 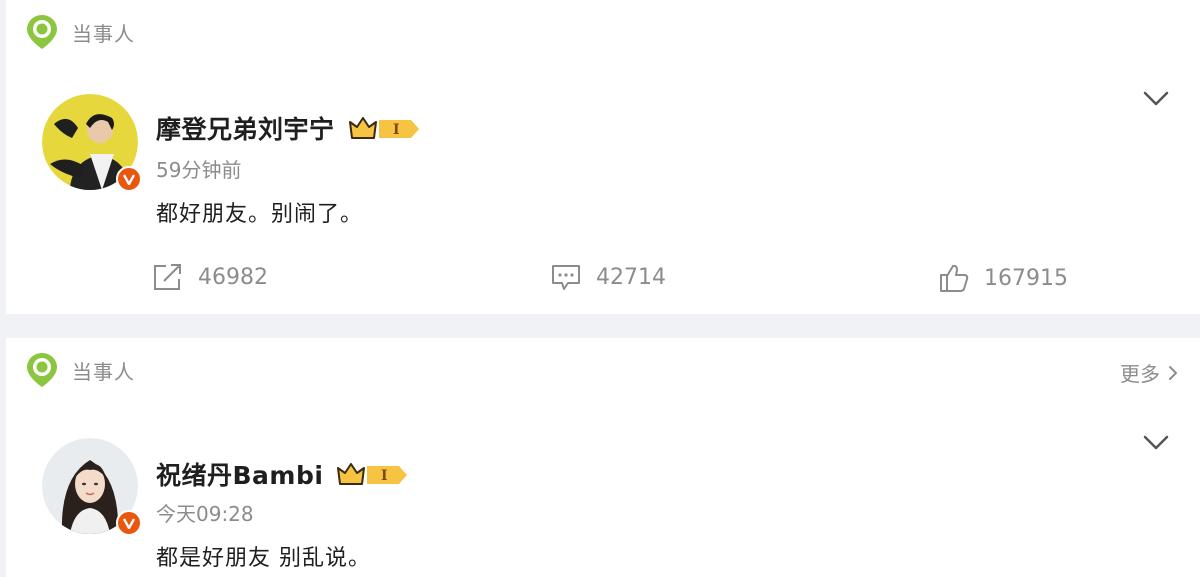 I want to click on timestamp: 59分钟前, so click(x=199, y=170).